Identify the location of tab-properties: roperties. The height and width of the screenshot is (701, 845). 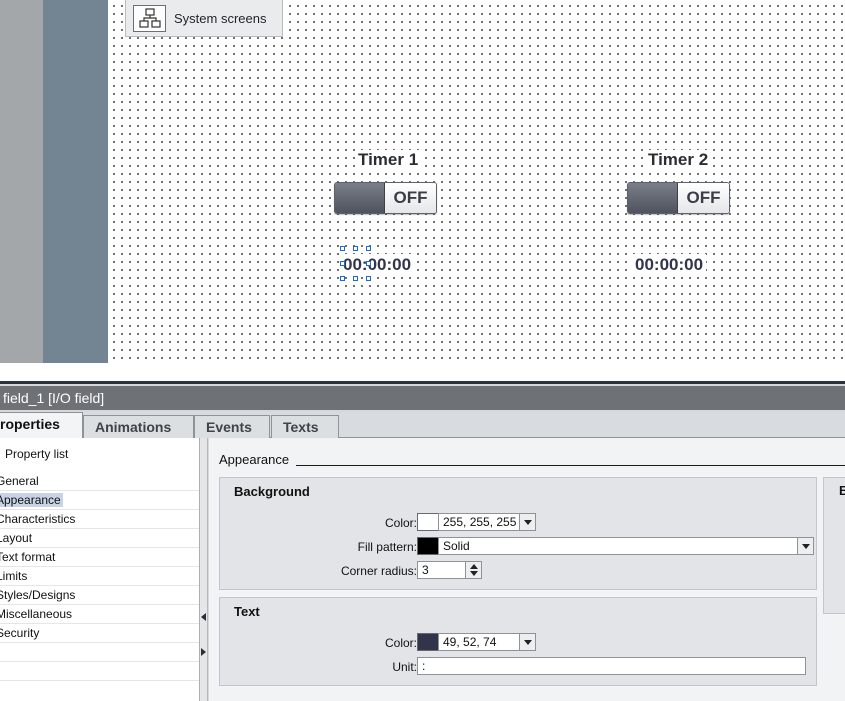
(41, 425).